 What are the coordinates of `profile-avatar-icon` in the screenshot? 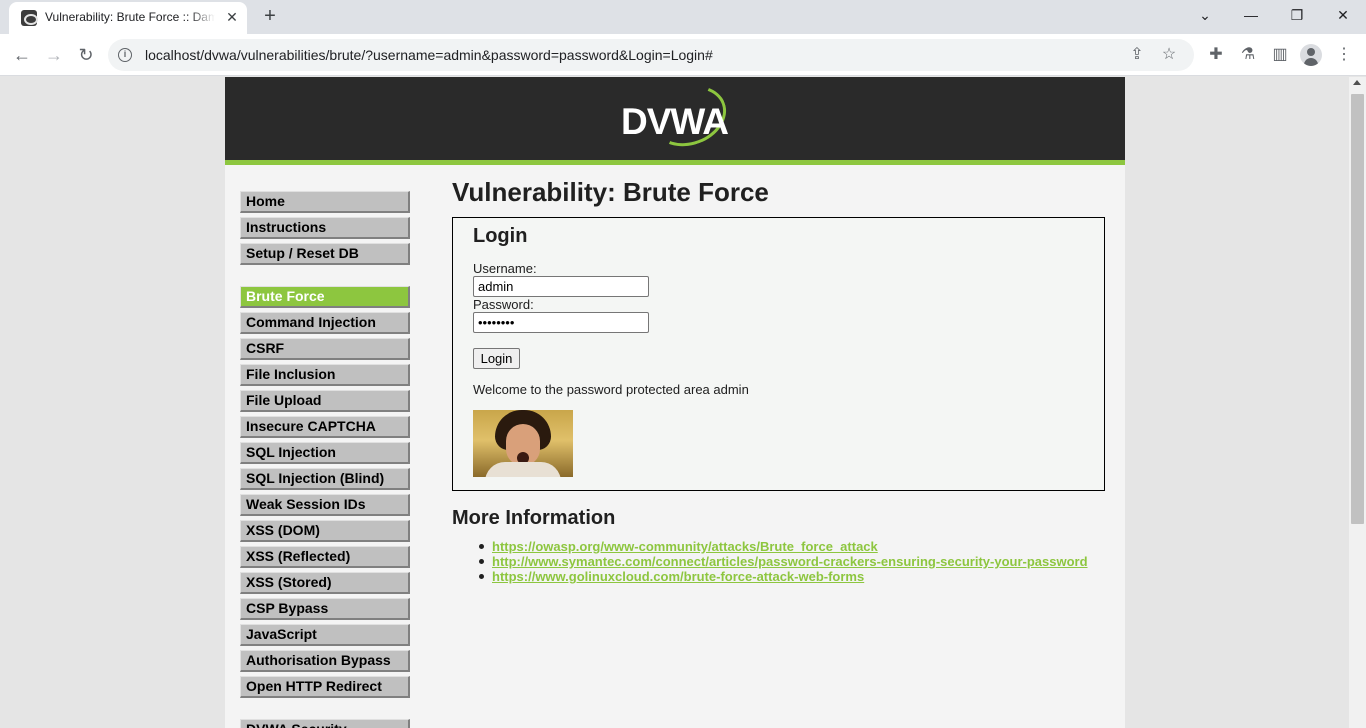 It's located at (1311, 55).